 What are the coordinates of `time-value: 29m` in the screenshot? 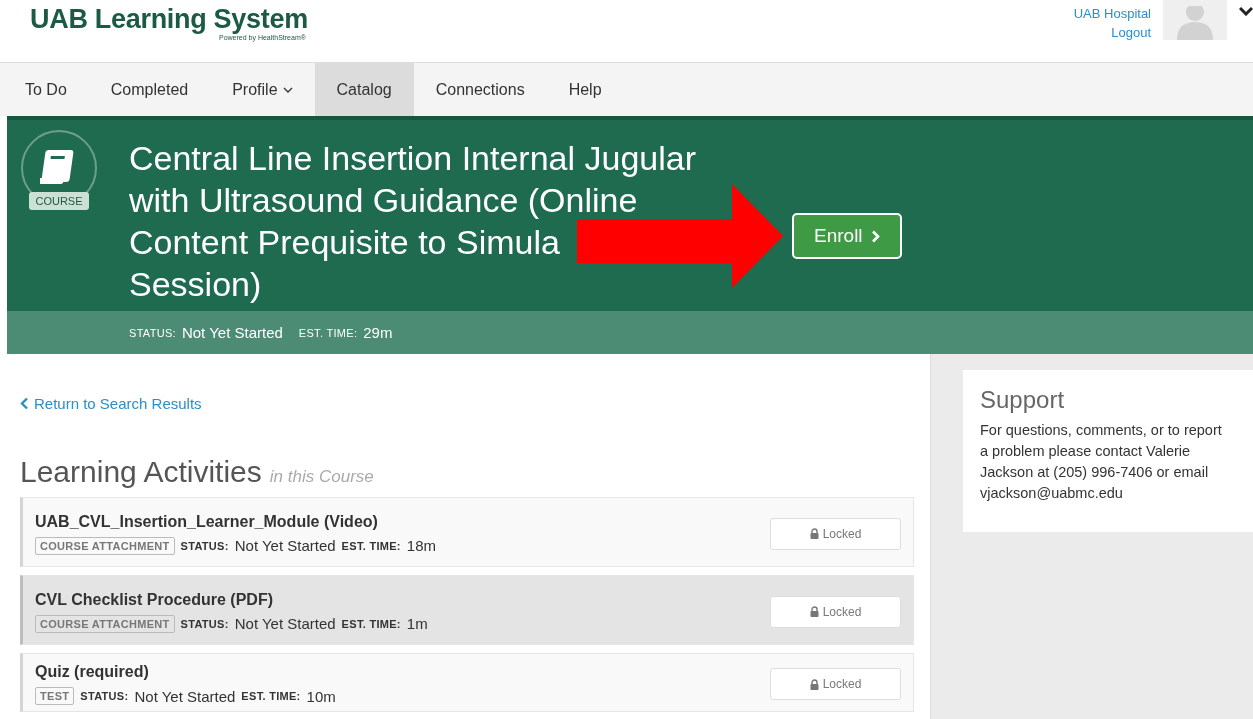 It's located at (378, 332).